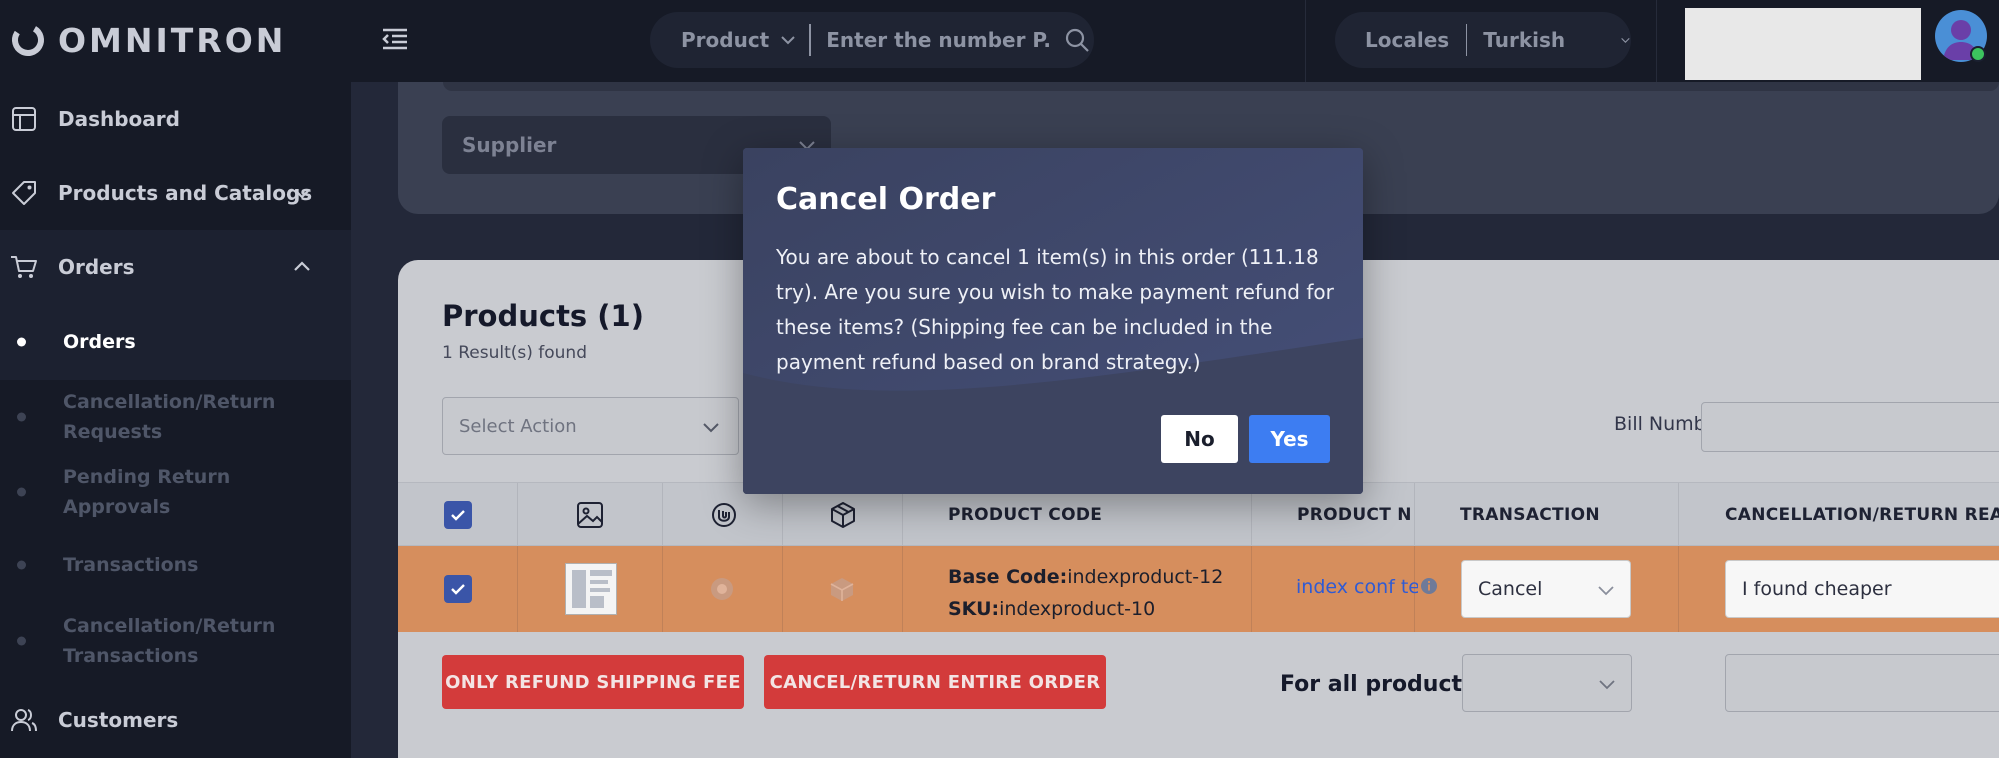 This screenshot has height=758, width=1999. Describe the element at coordinates (1289, 439) in the screenshot. I see `yes-button: Yes` at that location.